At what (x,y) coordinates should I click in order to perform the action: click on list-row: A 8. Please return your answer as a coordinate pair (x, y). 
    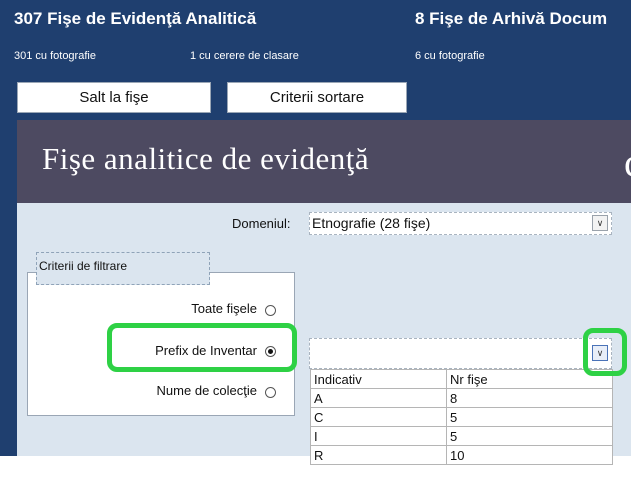
    Looking at the image, I should click on (461, 398).